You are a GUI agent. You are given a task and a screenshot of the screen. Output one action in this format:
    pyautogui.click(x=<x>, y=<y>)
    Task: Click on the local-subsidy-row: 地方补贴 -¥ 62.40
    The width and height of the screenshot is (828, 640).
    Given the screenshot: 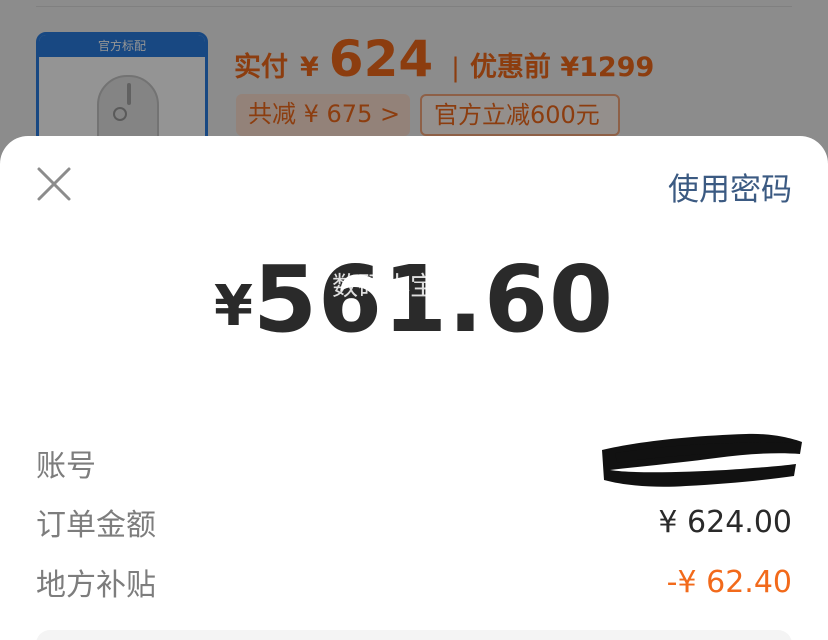 What is the action you would take?
    pyautogui.click(x=414, y=582)
    